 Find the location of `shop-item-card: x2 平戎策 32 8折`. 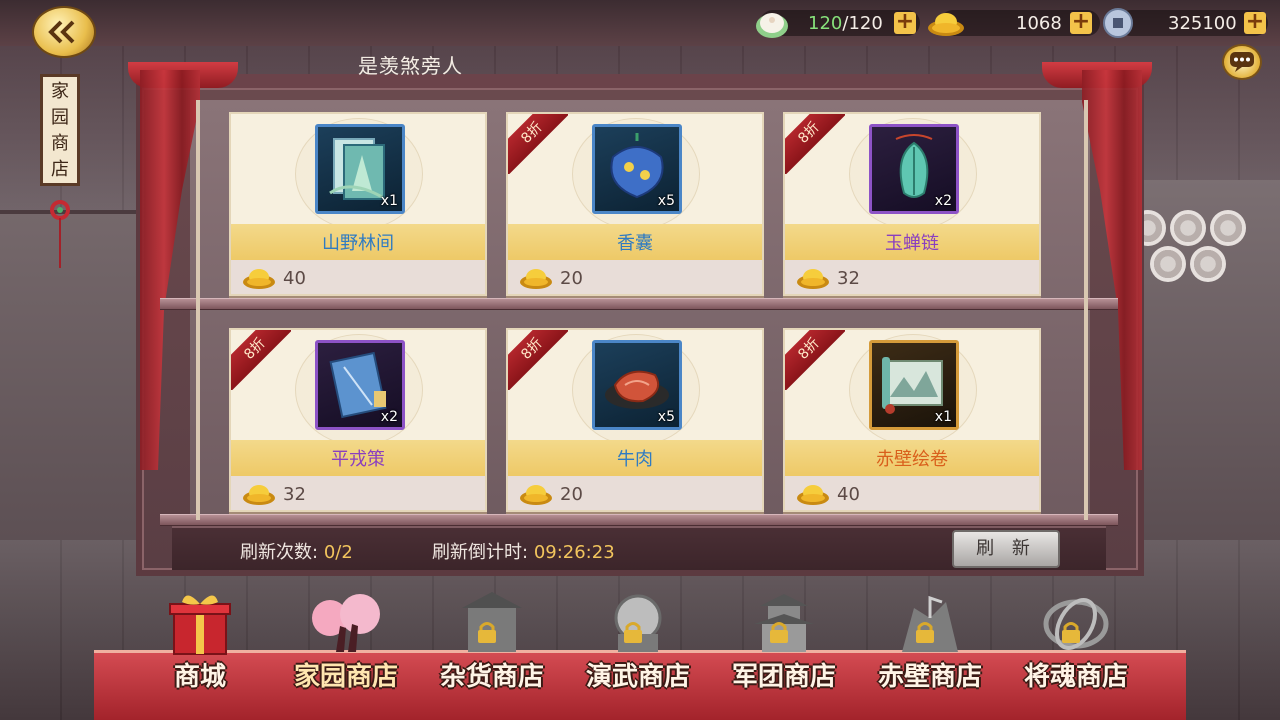

shop-item-card: x2 平戎策 32 8折 is located at coordinates (358, 420).